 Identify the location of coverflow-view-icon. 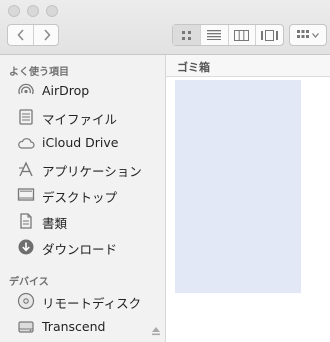
(270, 35).